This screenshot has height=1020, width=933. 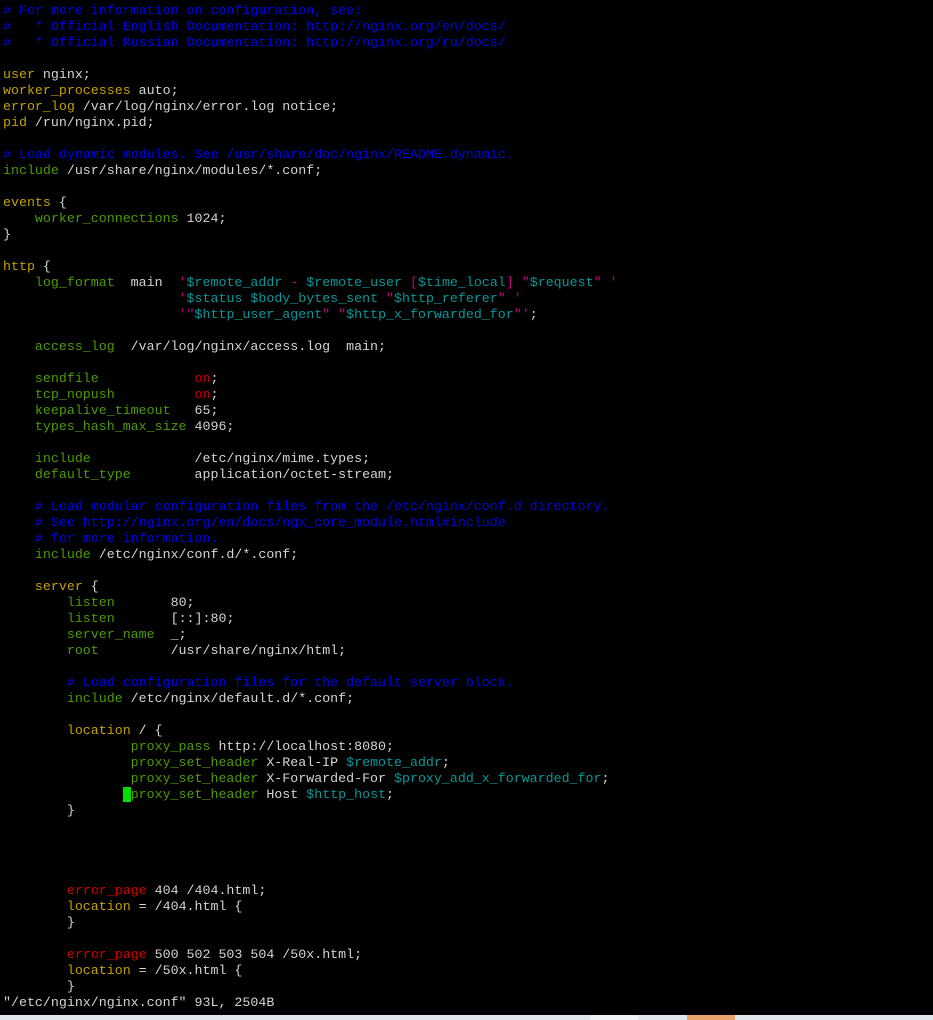 I want to click on comment-token: # for more information., so click(x=126, y=538).